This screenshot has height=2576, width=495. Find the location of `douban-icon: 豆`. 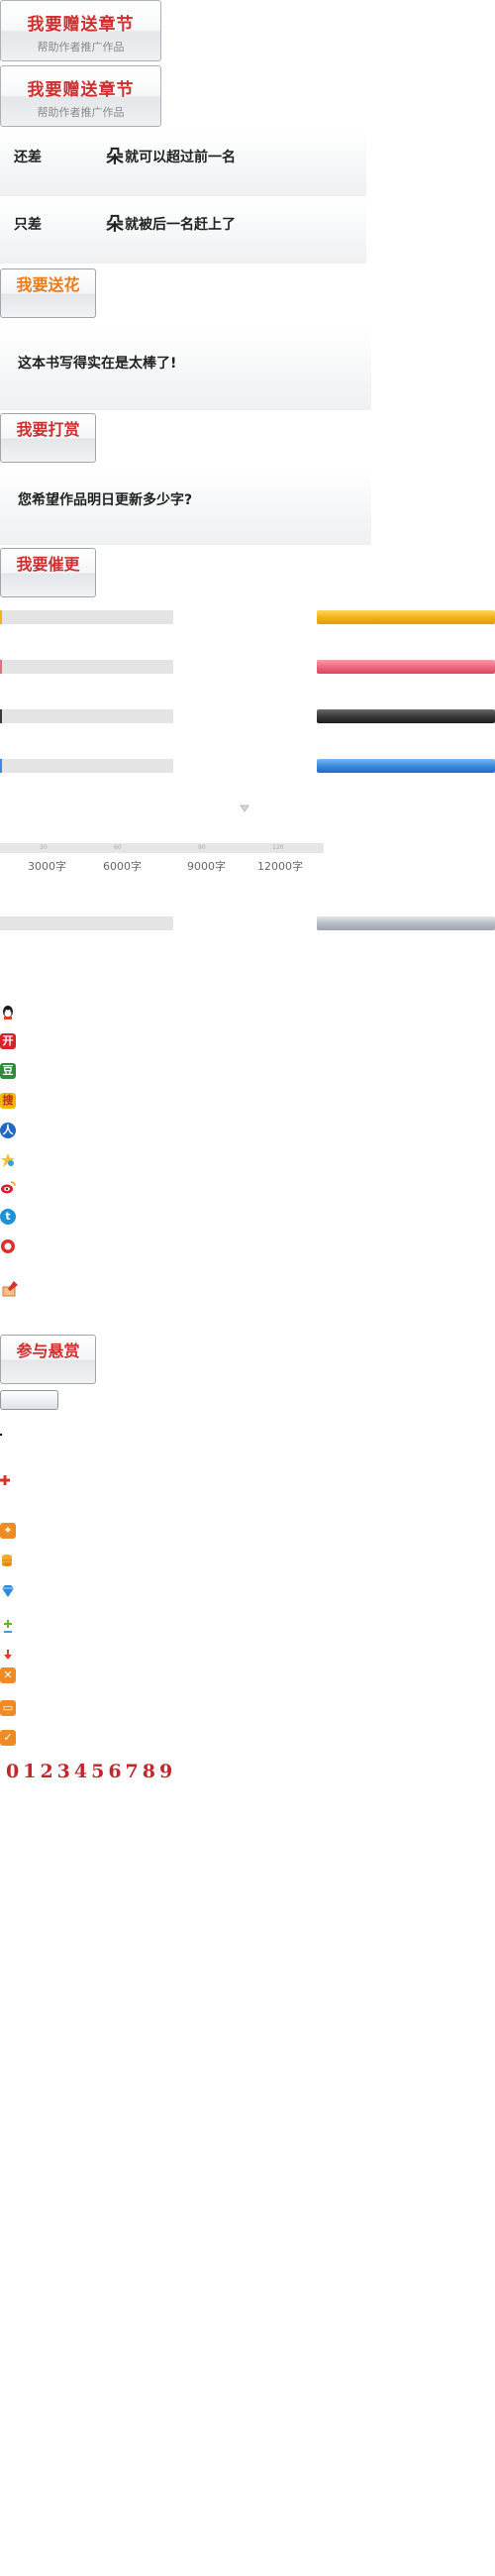

douban-icon: 豆 is located at coordinates (8, 1071).